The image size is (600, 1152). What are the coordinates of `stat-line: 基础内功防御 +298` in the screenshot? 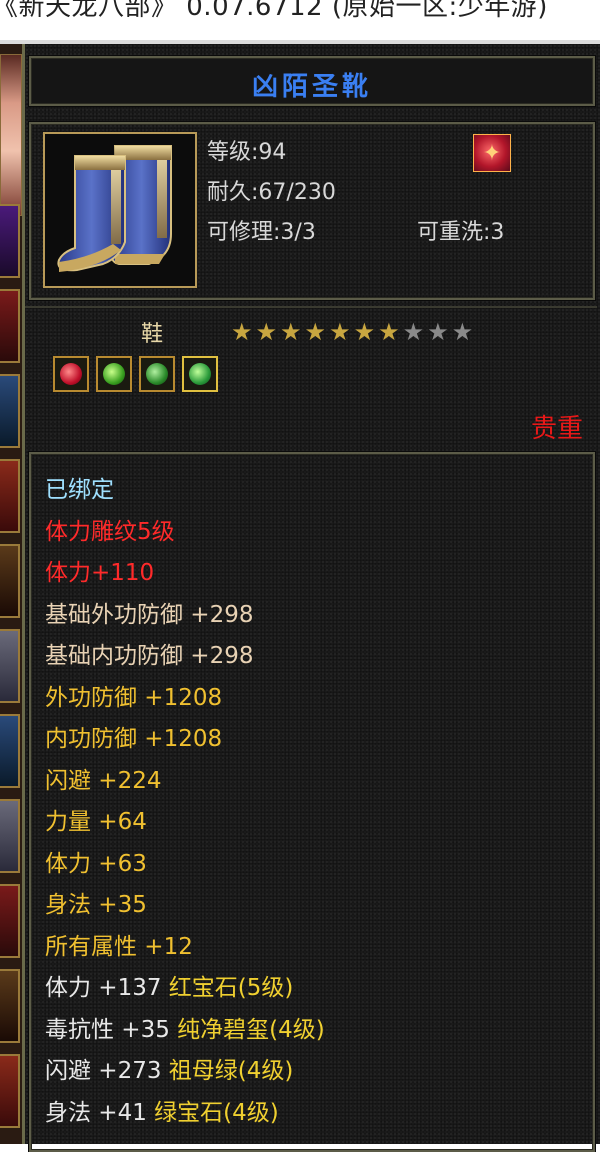 It's located at (149, 653).